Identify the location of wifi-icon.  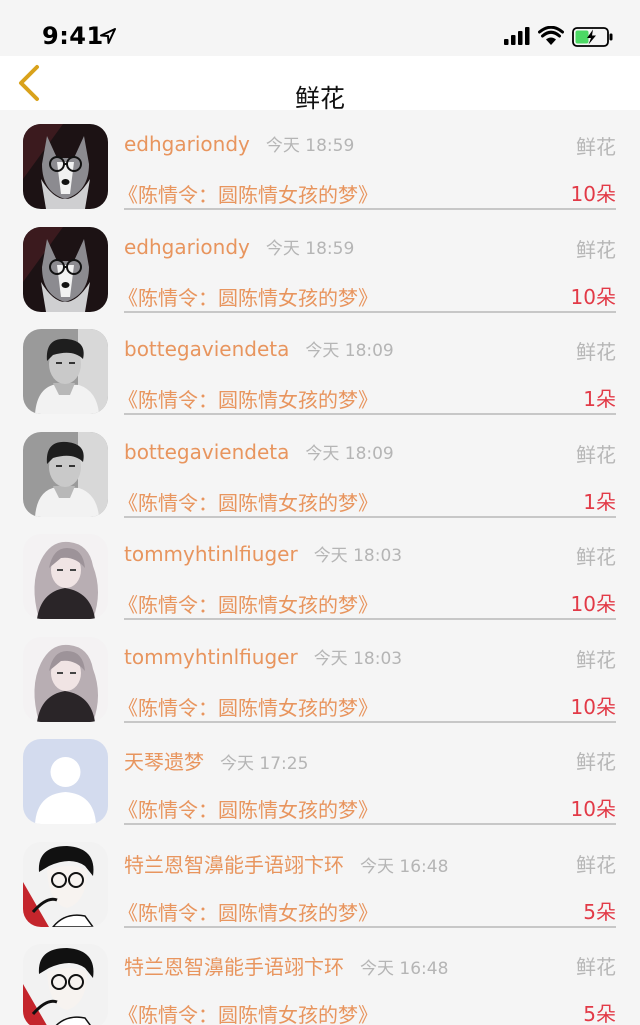
(551, 35).